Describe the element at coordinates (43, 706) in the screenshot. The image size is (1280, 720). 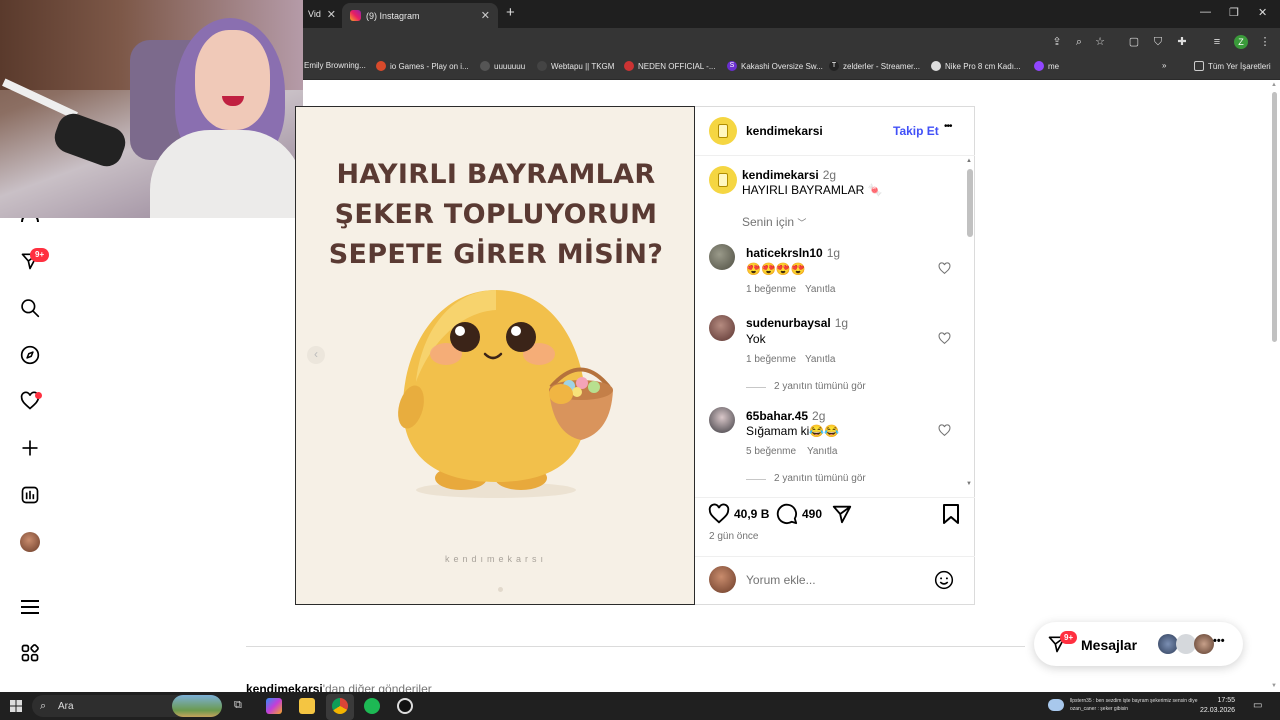
I see `taskbar-search-icon: ⌕` at that location.